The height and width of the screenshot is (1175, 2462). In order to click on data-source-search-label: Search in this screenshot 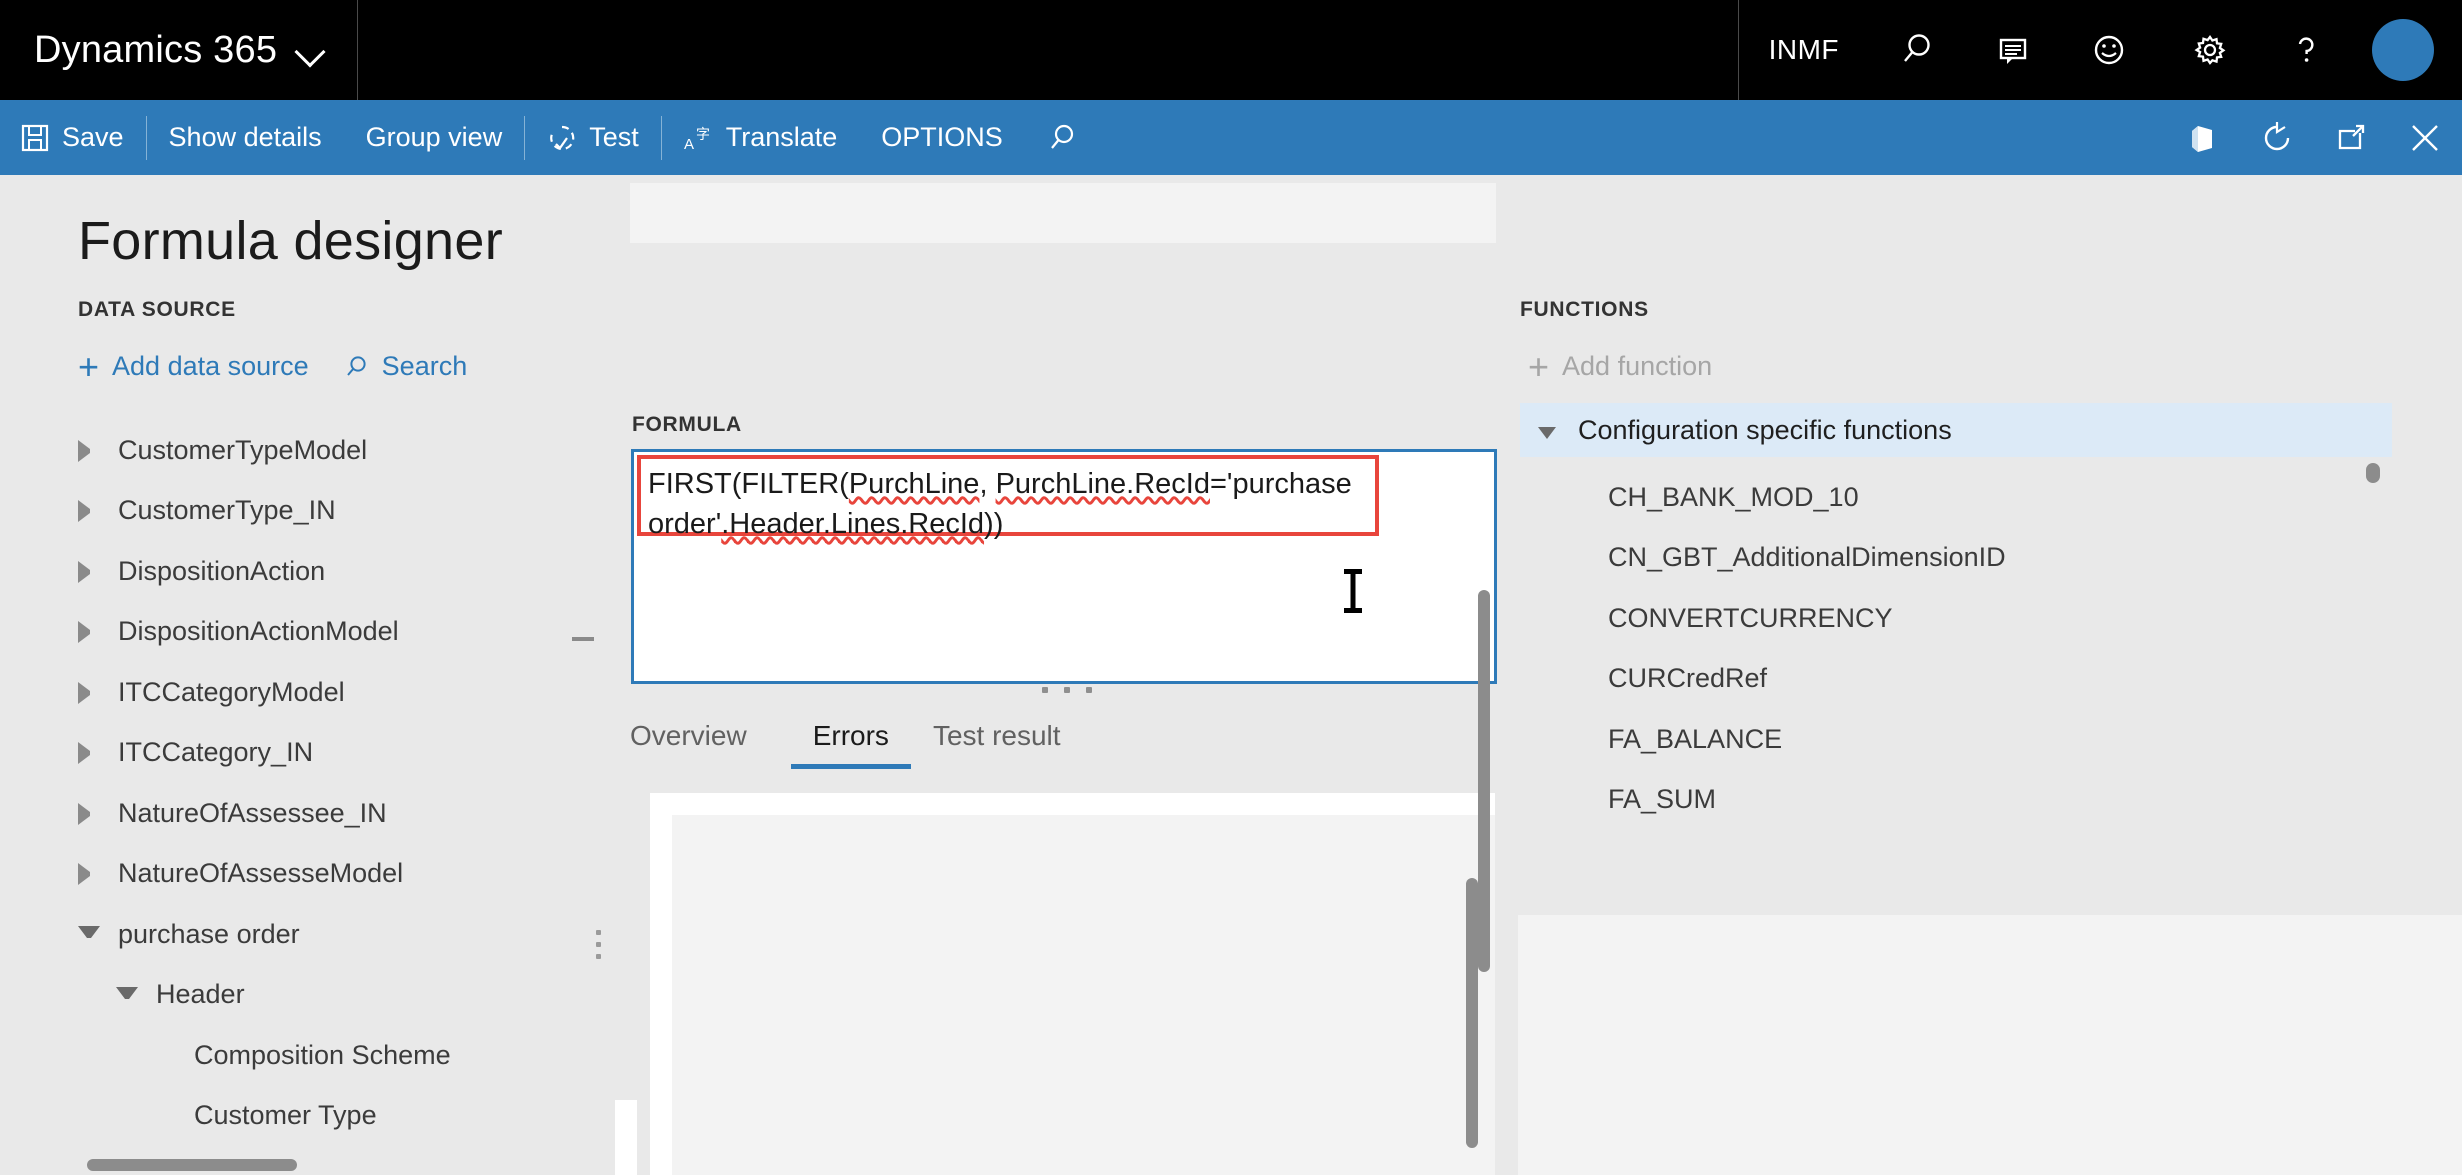, I will do `click(424, 366)`.